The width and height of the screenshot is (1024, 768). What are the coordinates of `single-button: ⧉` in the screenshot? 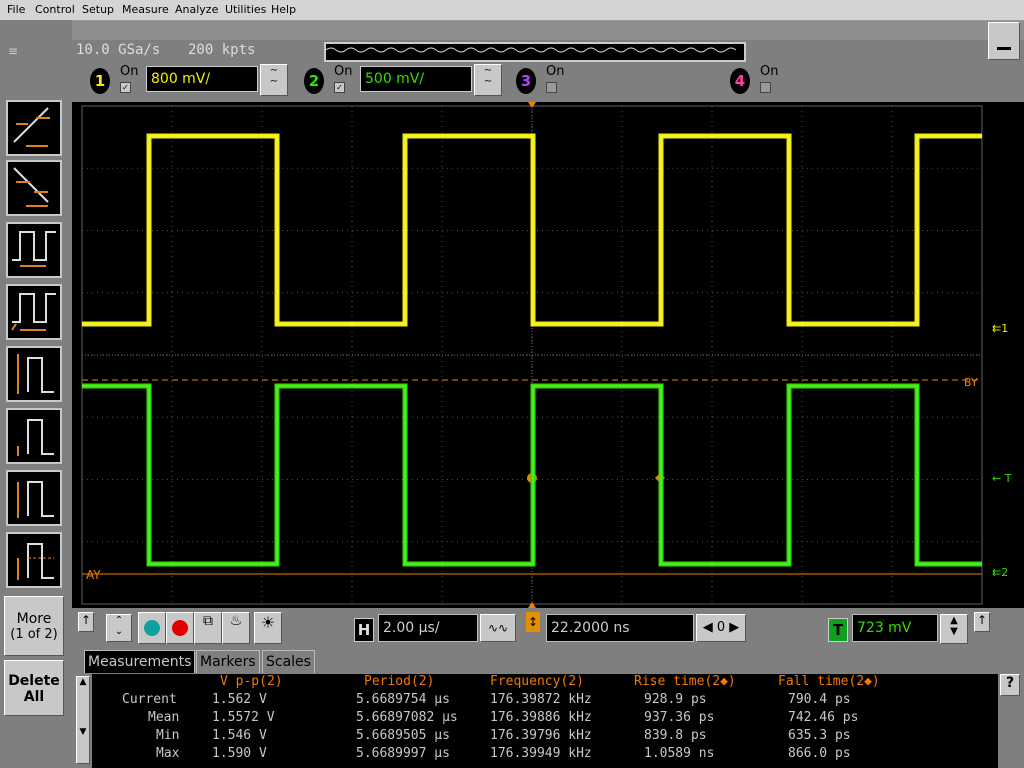 It's located at (208, 628).